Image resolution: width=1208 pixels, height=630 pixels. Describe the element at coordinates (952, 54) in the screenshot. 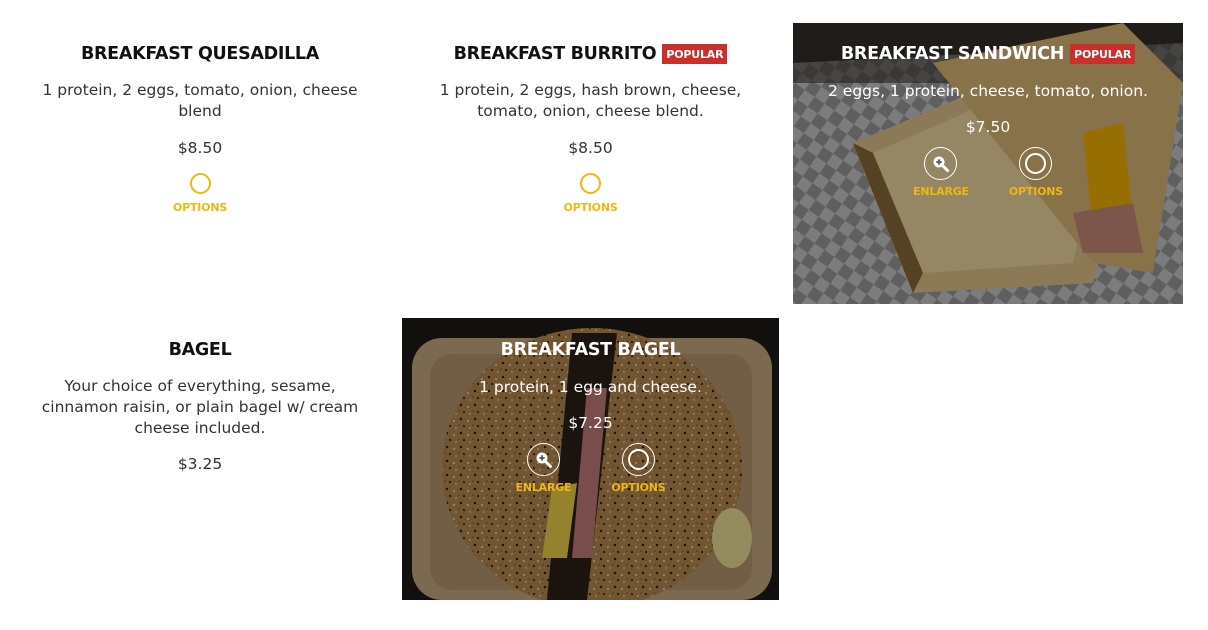

I see `item-title: BREAKFAST SANDWICH` at that location.